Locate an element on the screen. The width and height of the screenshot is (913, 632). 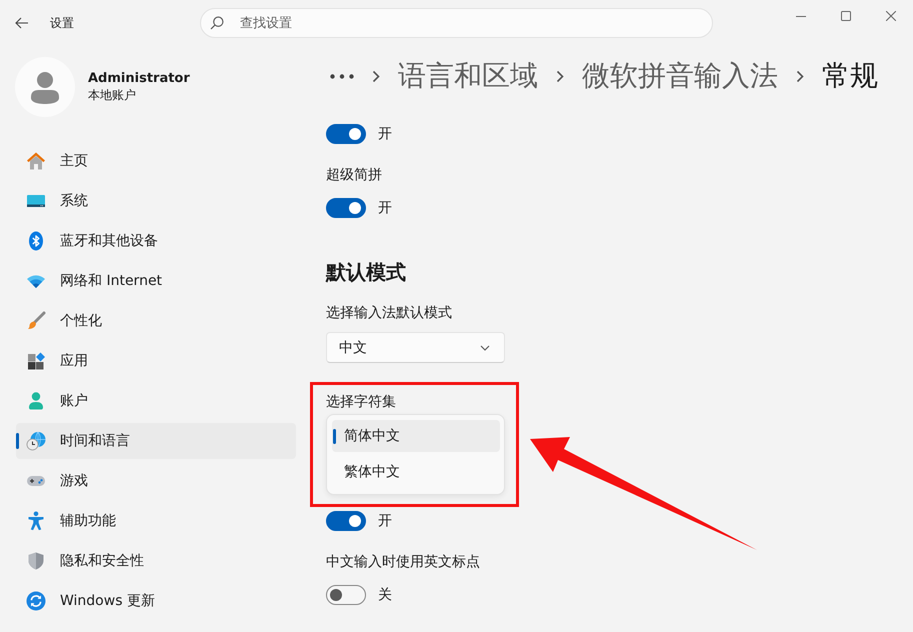
bluetooth-icon is located at coordinates (36, 241).